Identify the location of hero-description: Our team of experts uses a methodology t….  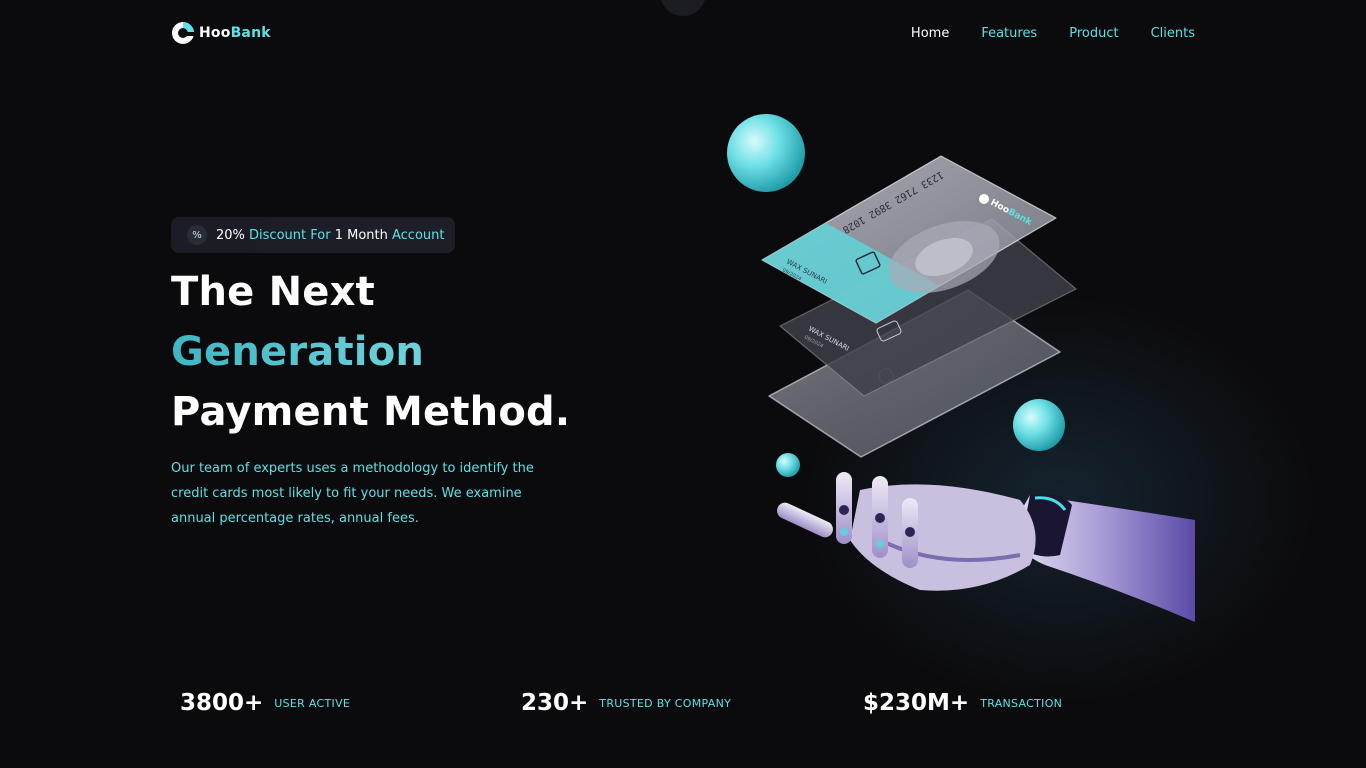
(352, 493).